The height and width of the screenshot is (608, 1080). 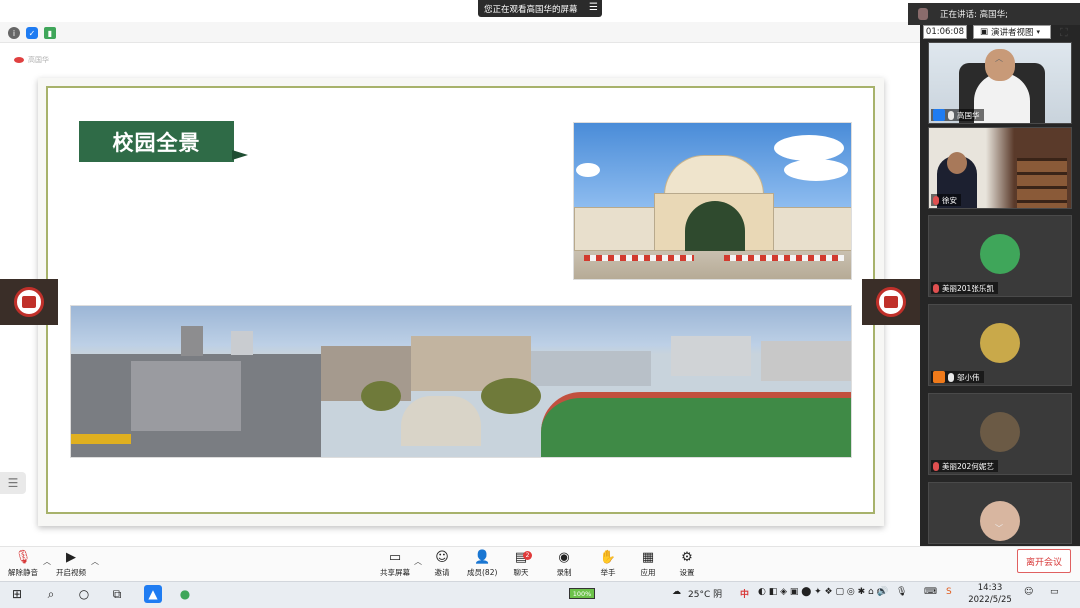 I want to click on cortana-icon: ○, so click(x=84, y=594).